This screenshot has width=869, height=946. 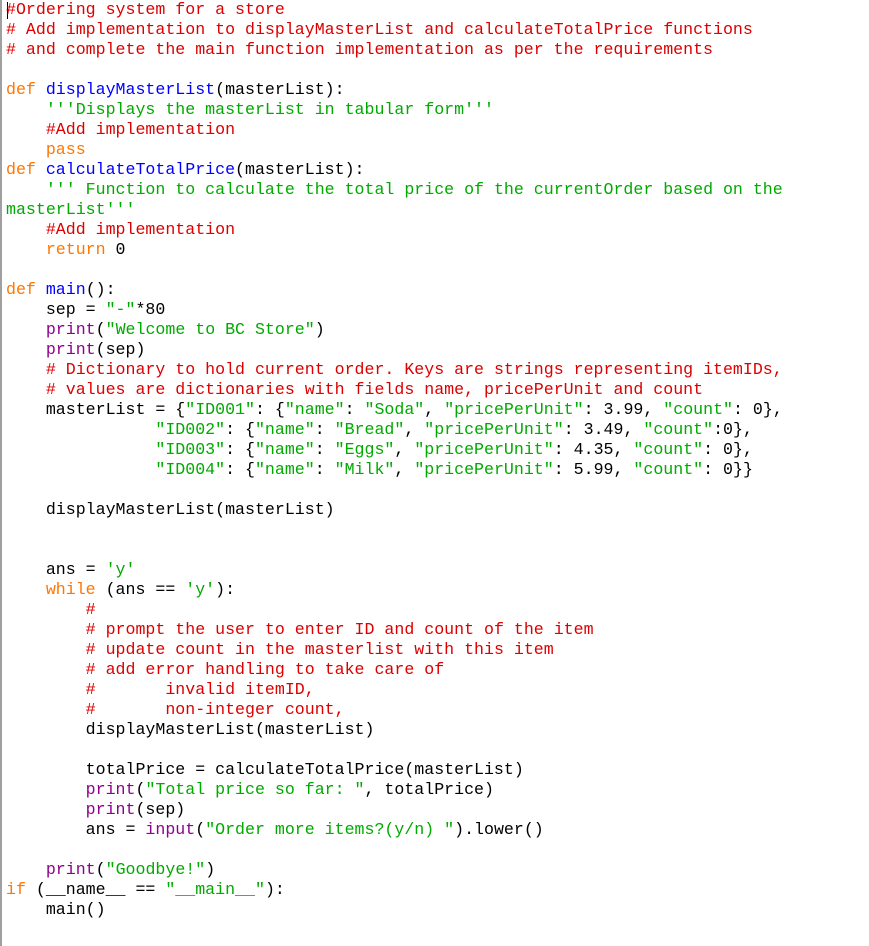 I want to click on code-line: while (ans == 'y'):, so click(x=394, y=590).